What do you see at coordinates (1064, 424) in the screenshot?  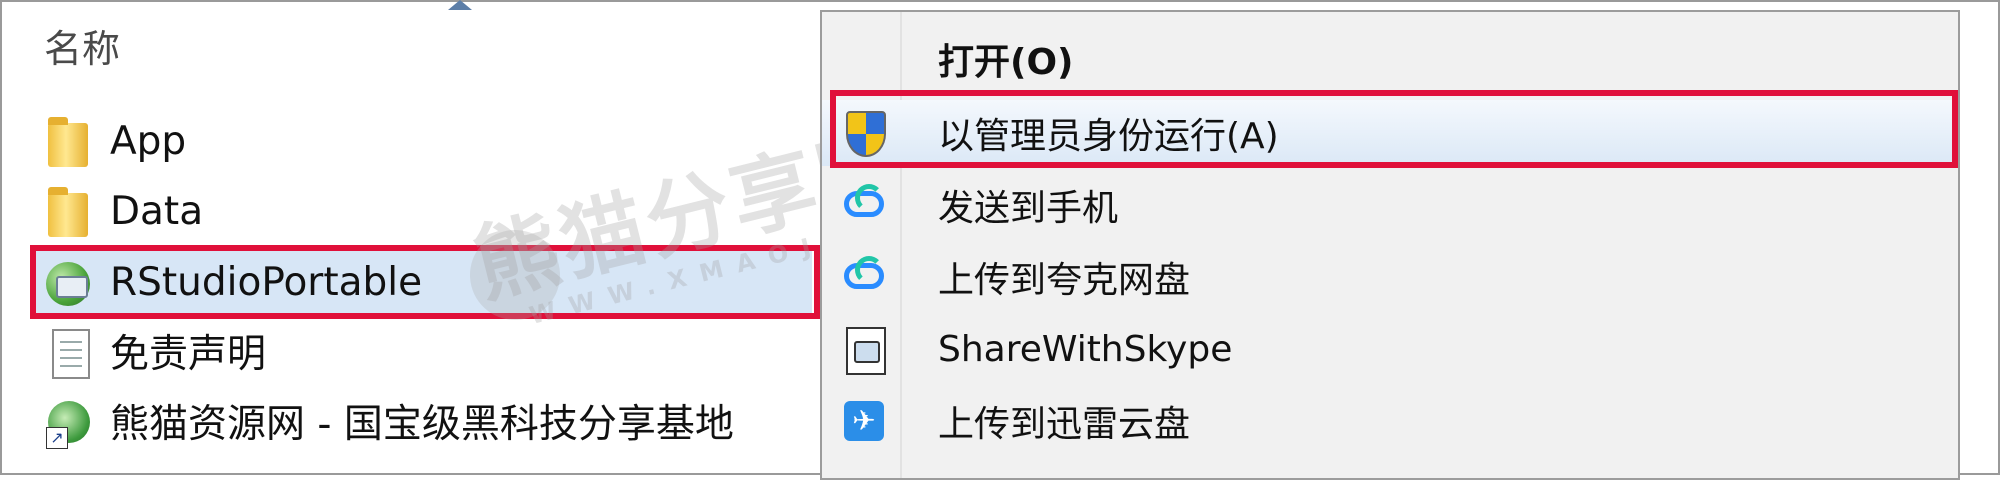 I see `menu-item-label: 上传到迅雷云盘` at bounding box center [1064, 424].